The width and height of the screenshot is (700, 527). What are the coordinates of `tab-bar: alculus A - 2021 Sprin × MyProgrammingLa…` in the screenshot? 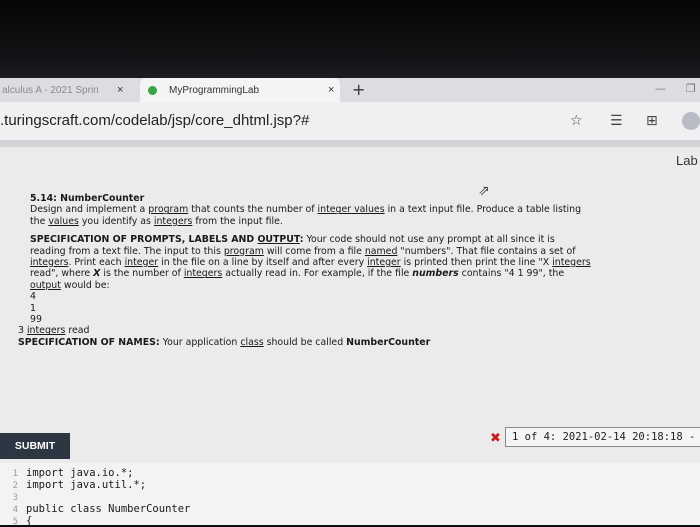 It's located at (350, 90).